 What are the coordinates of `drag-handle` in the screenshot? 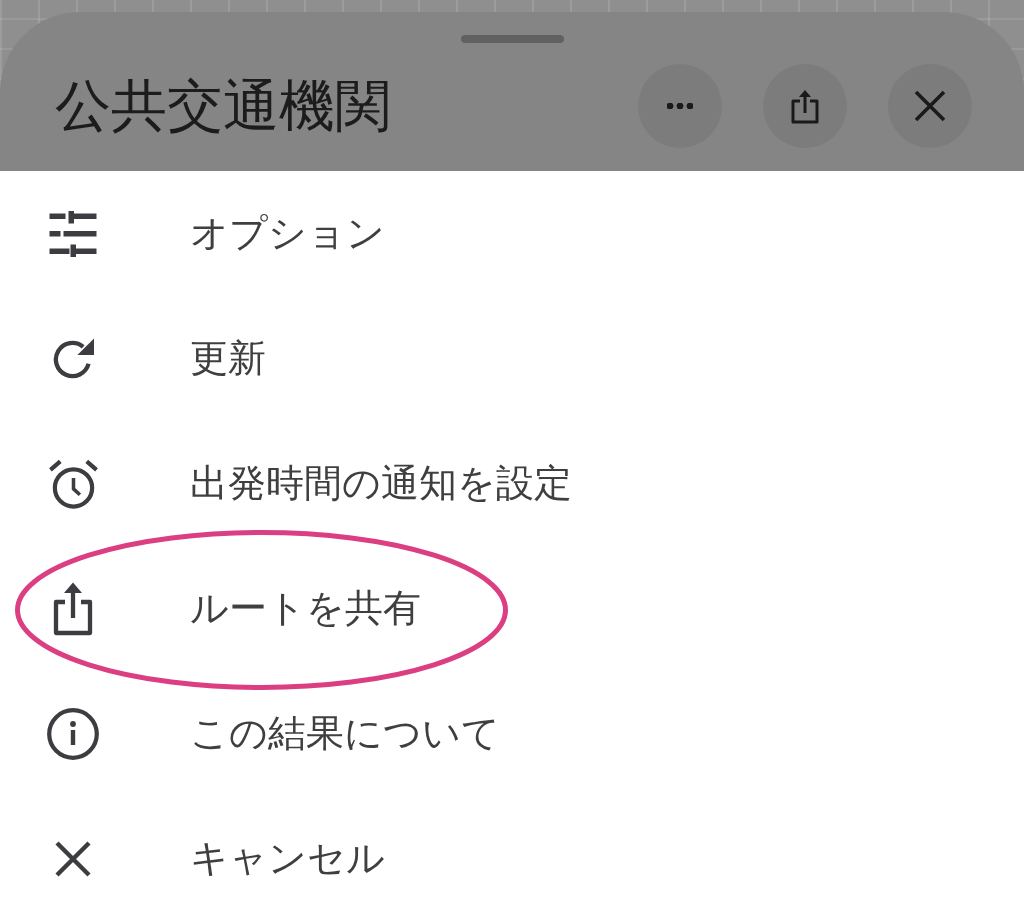 It's located at (512, 39).